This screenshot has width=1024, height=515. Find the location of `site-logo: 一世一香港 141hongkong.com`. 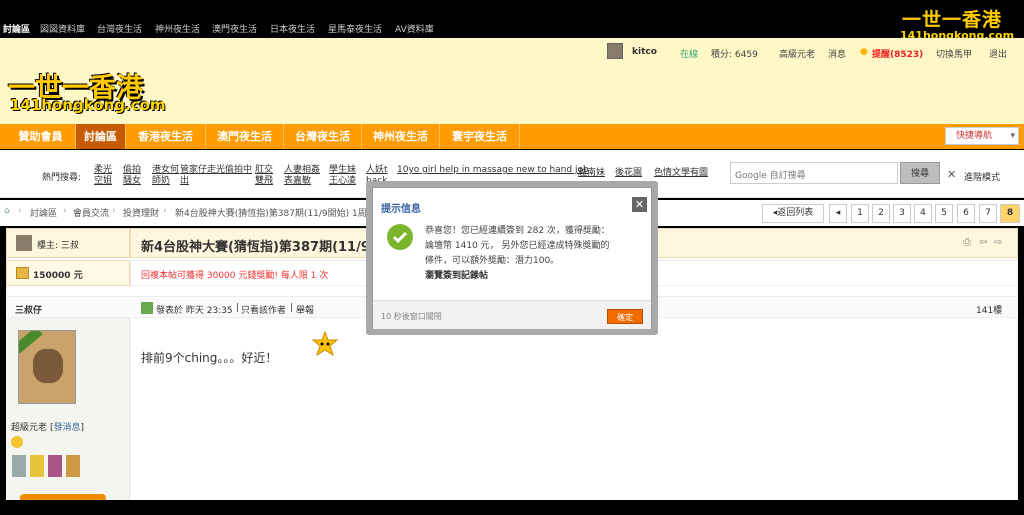

site-logo: 一世一香港 141hongkong.com is located at coordinates (87, 92).